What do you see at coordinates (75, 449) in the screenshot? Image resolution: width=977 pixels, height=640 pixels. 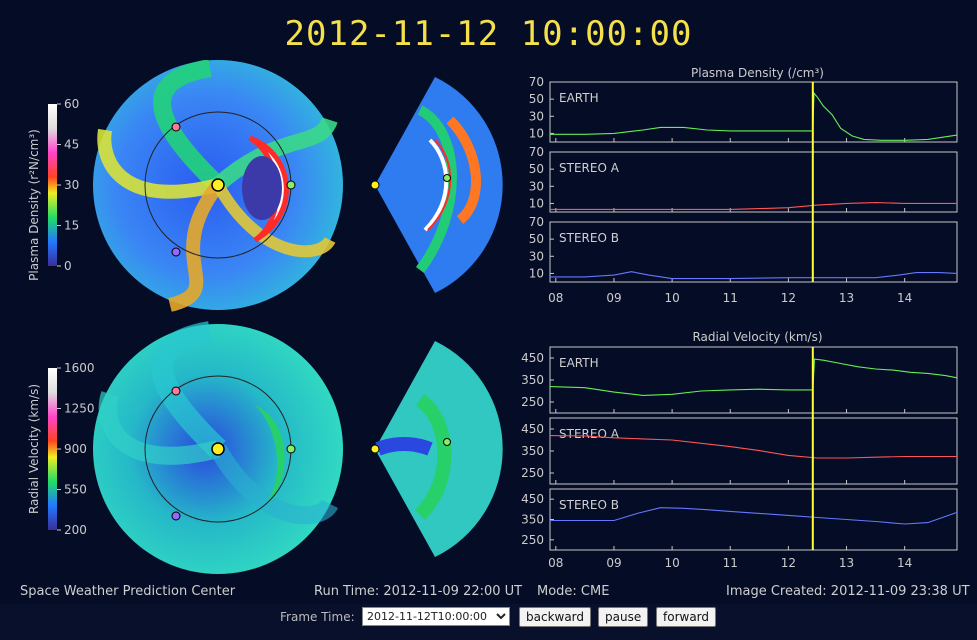 I see `colorbar-tick-label: 900` at bounding box center [75, 449].